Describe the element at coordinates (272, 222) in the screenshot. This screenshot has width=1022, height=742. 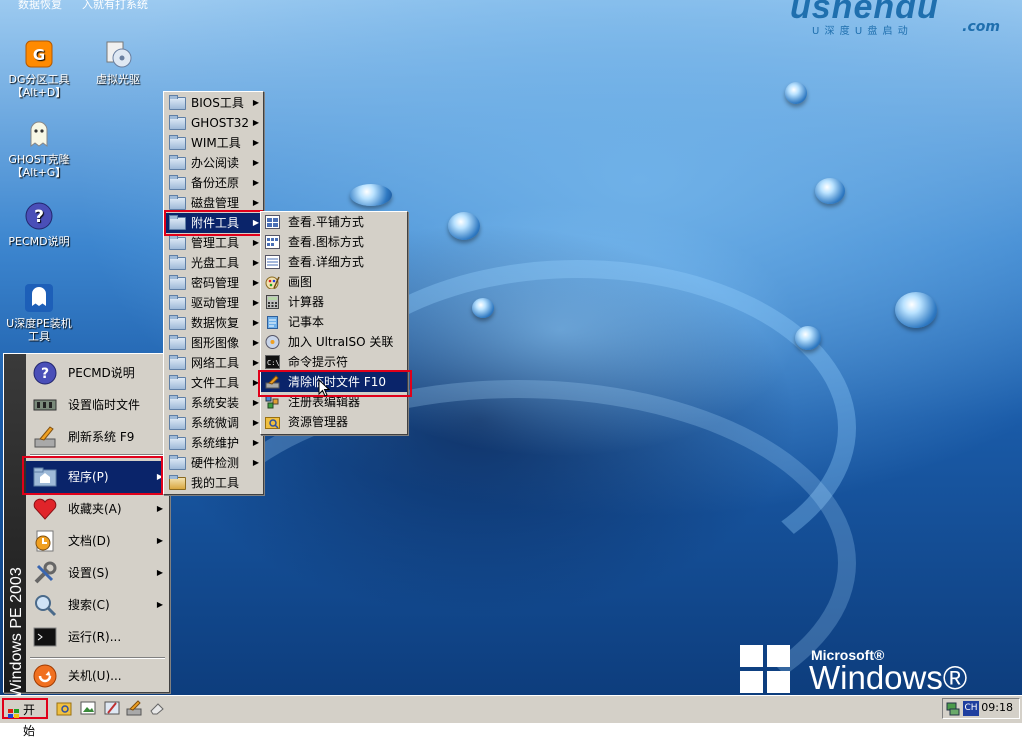
I see `view-tile-icon` at that location.